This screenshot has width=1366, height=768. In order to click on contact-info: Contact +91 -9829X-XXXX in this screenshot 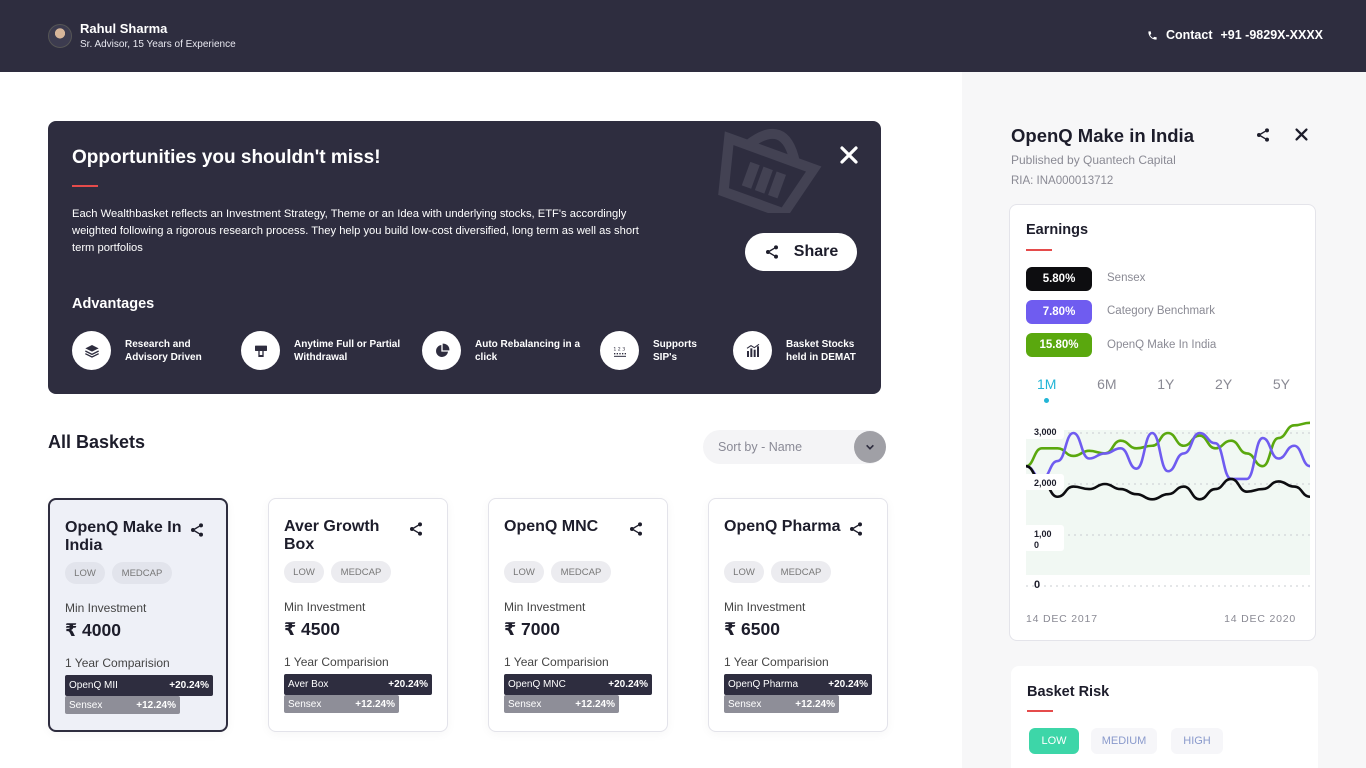, I will do `click(1235, 35)`.